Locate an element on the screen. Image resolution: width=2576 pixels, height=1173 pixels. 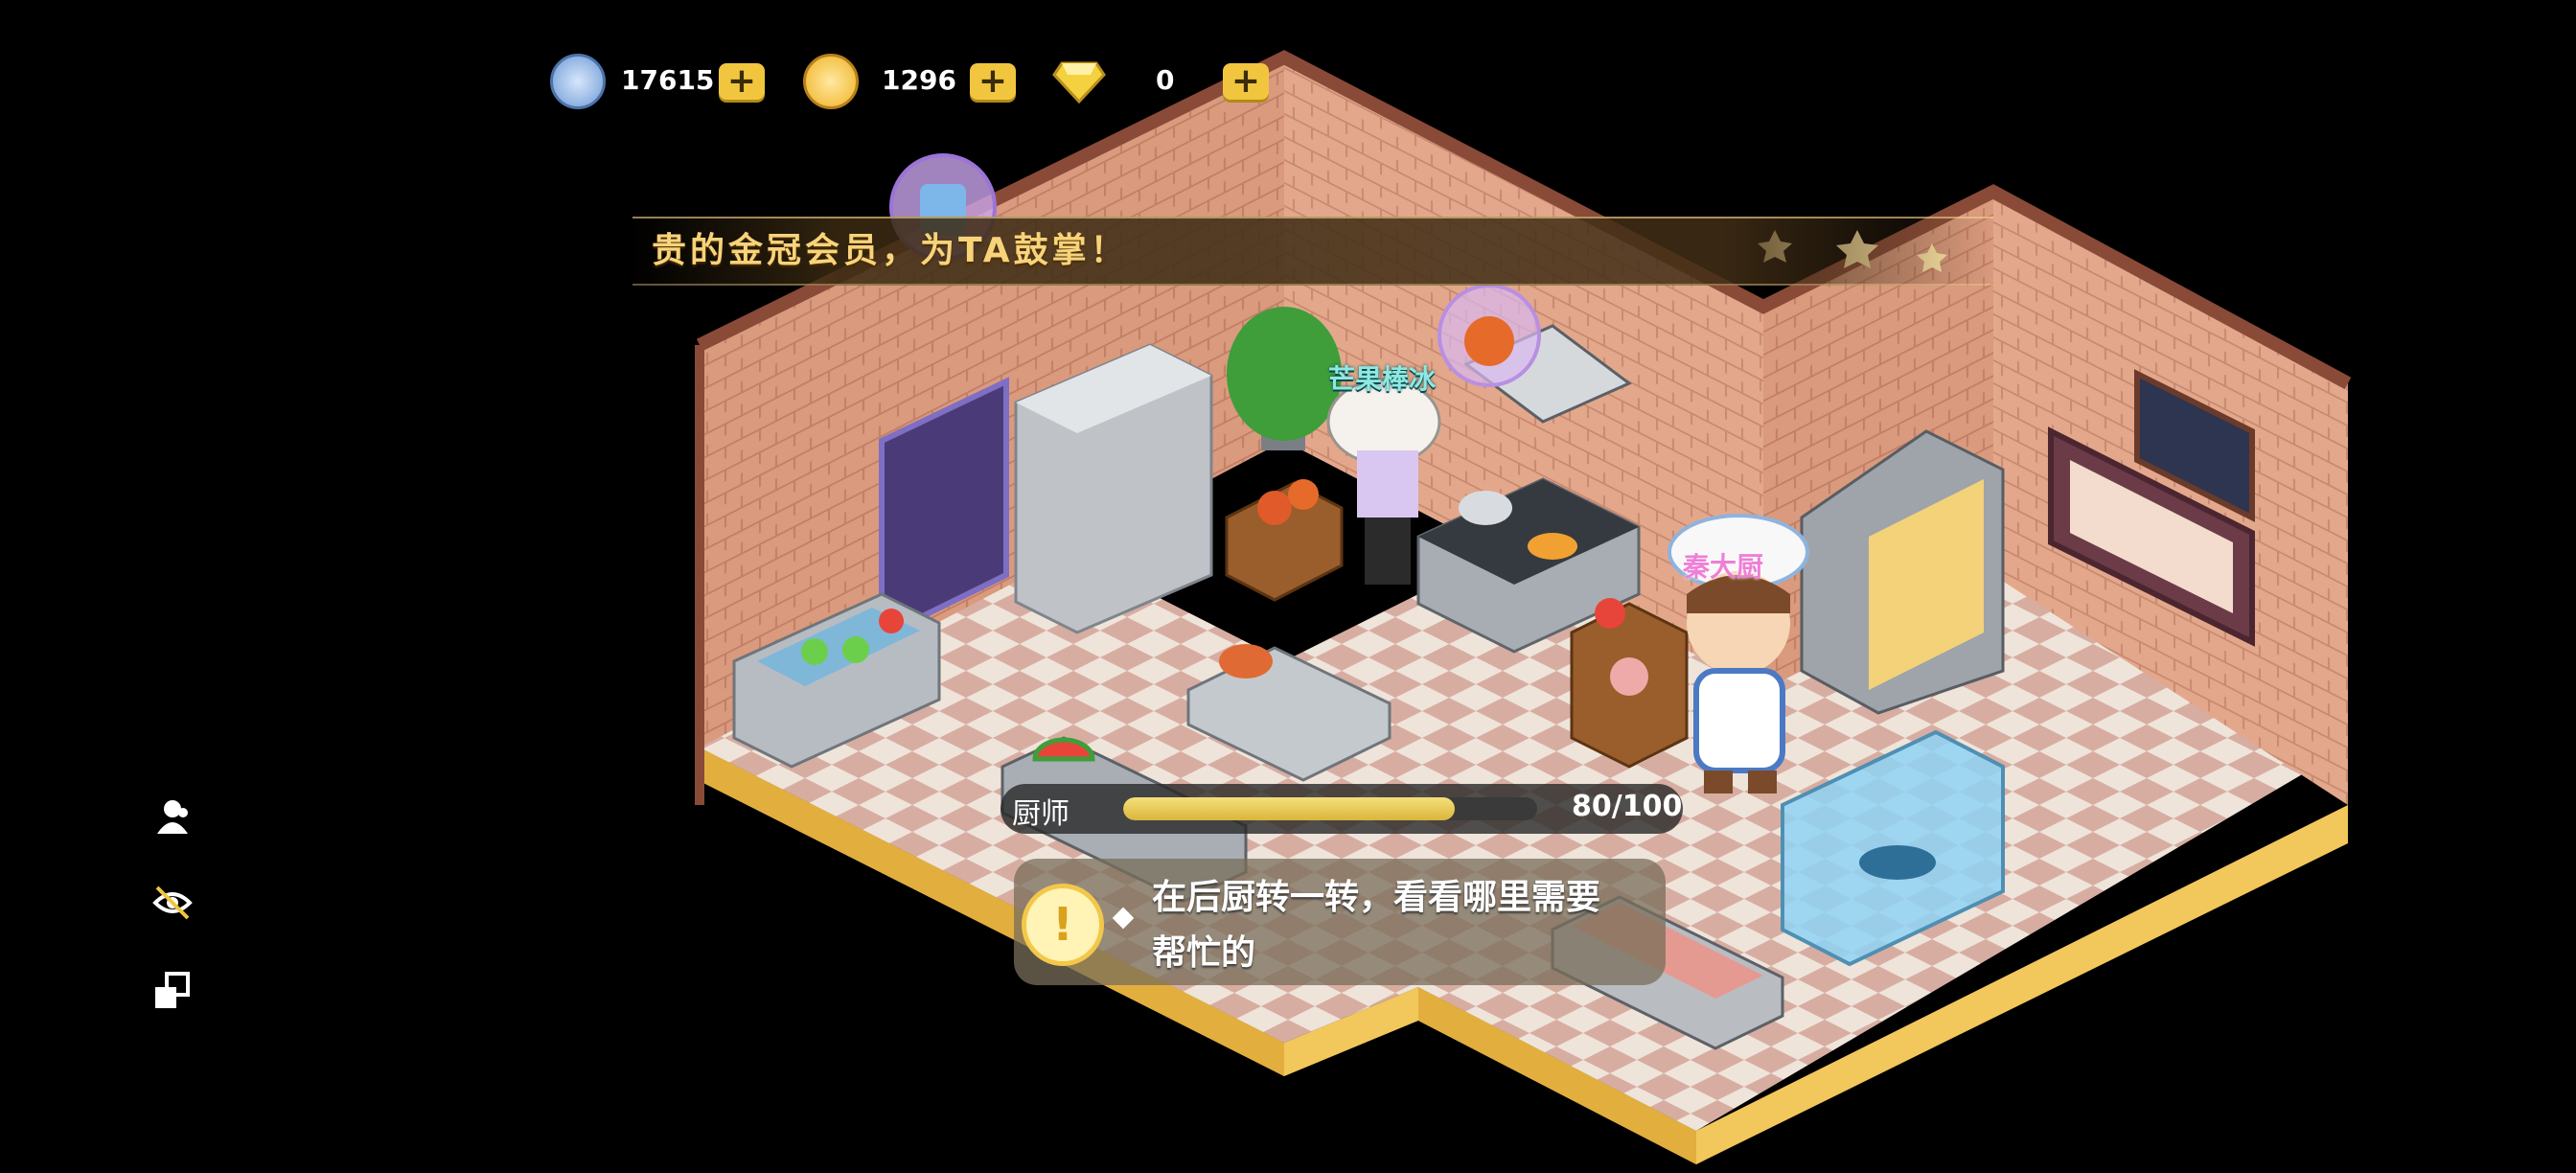
silver-coin-value: 17615 is located at coordinates (668, 80).